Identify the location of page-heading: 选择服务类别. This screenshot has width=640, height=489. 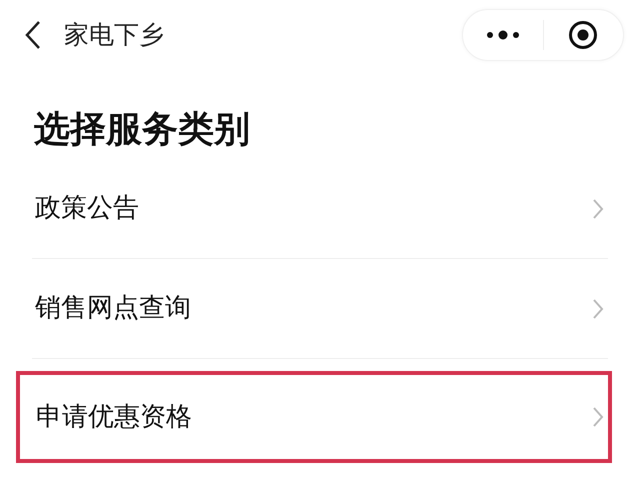
(142, 130).